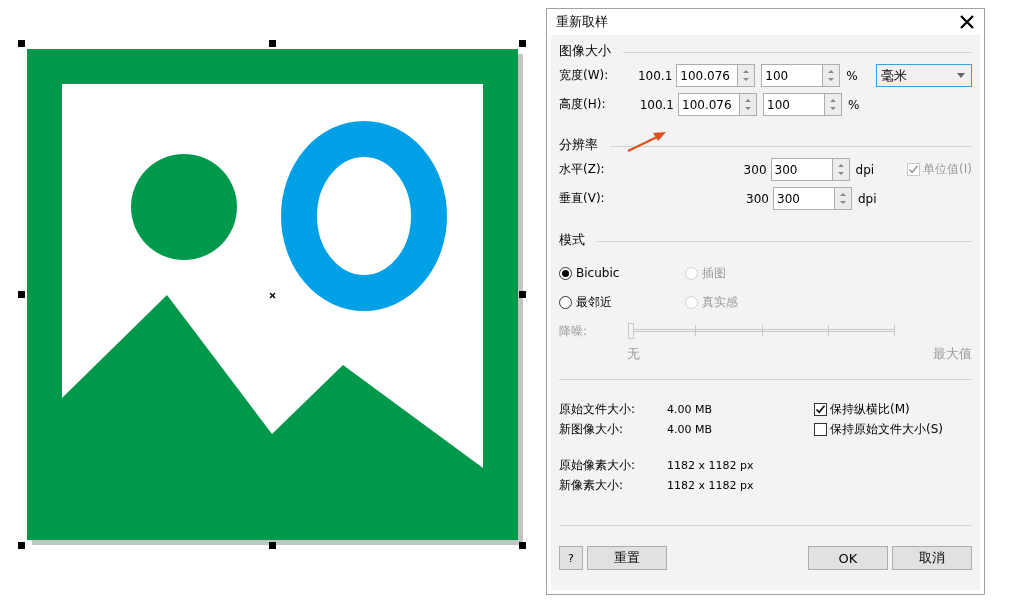  Describe the element at coordinates (952, 354) in the screenshot. I see `slider-max-label: 最大值` at that location.